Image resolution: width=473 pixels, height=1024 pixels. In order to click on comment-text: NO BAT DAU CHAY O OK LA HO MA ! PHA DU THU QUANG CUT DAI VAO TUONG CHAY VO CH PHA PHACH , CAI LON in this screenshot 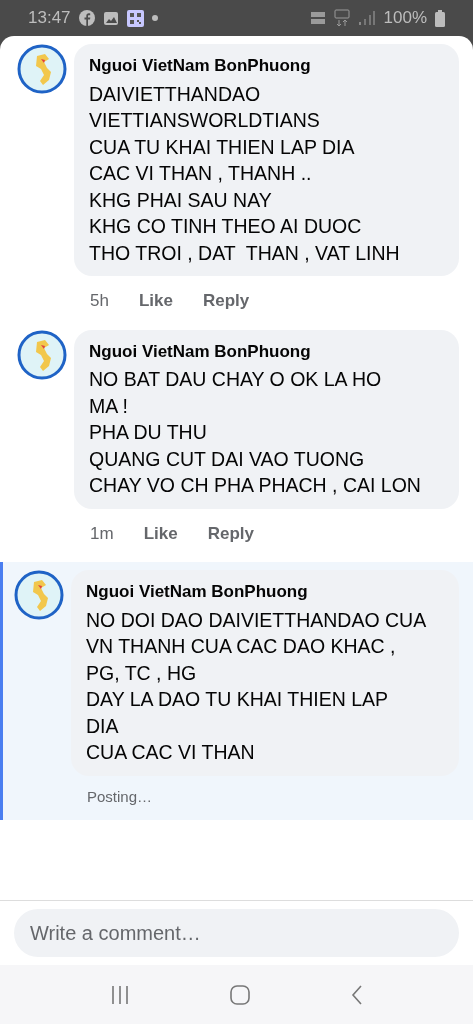, I will do `click(255, 432)`.